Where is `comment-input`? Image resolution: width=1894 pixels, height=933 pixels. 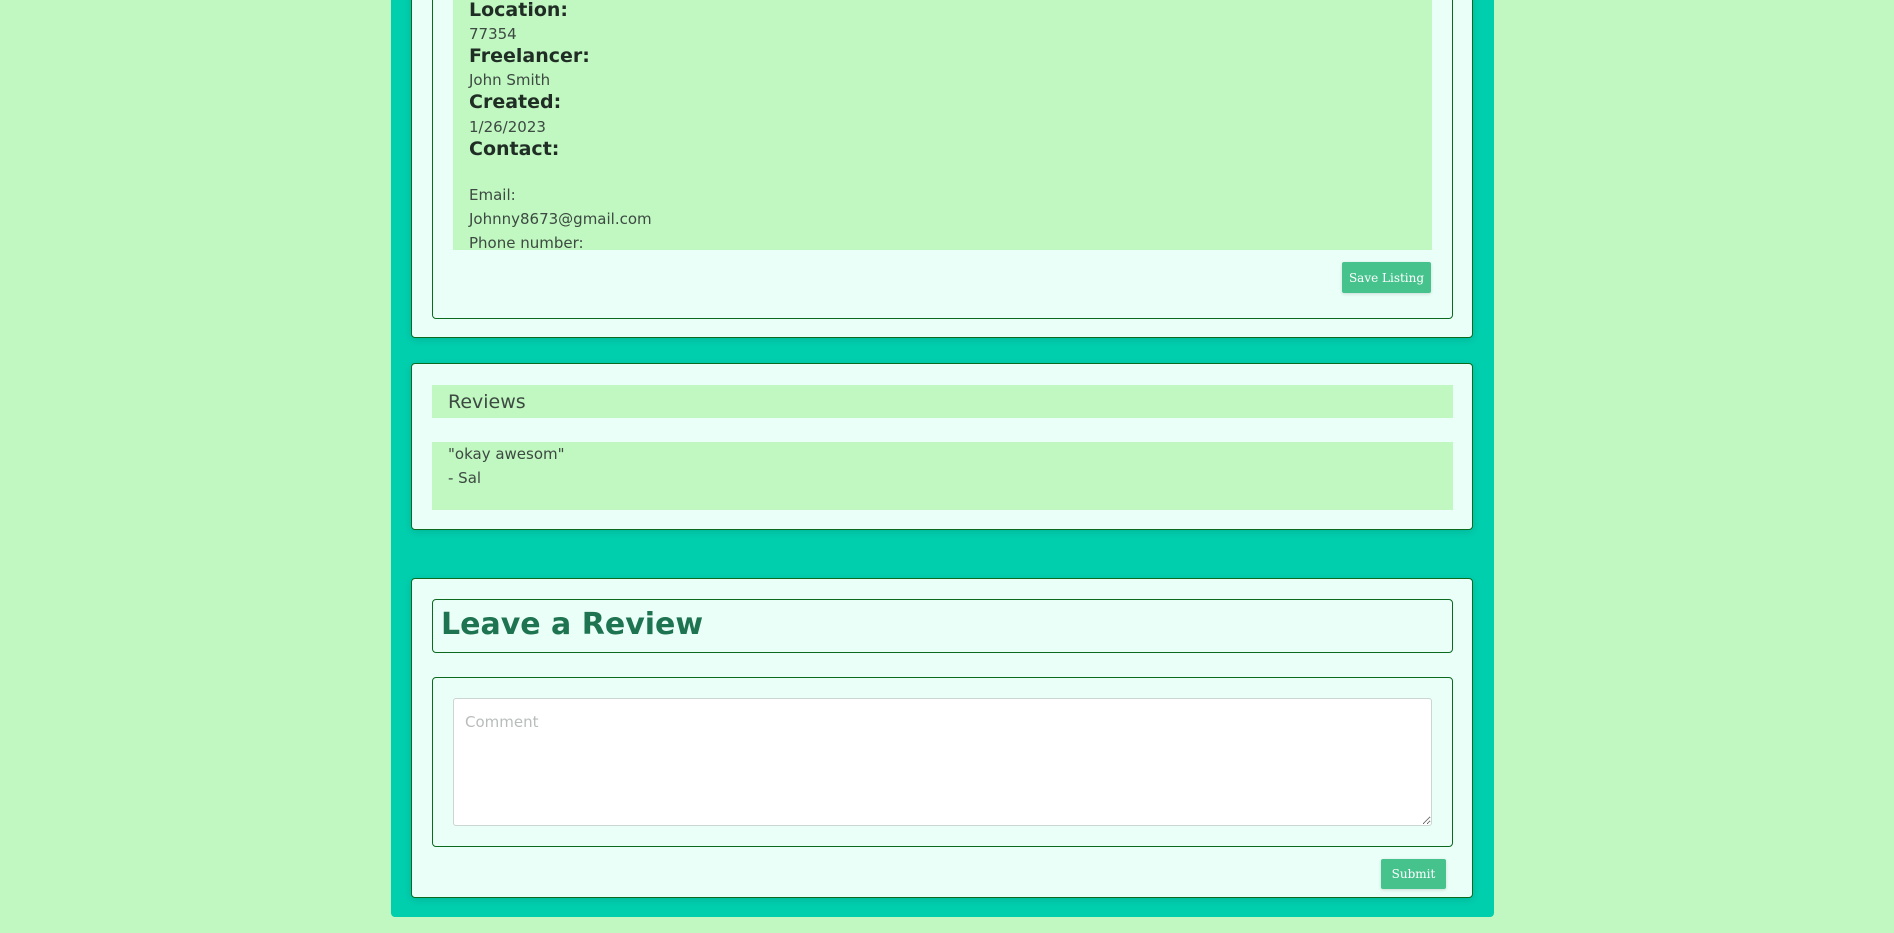
comment-input is located at coordinates (942, 762).